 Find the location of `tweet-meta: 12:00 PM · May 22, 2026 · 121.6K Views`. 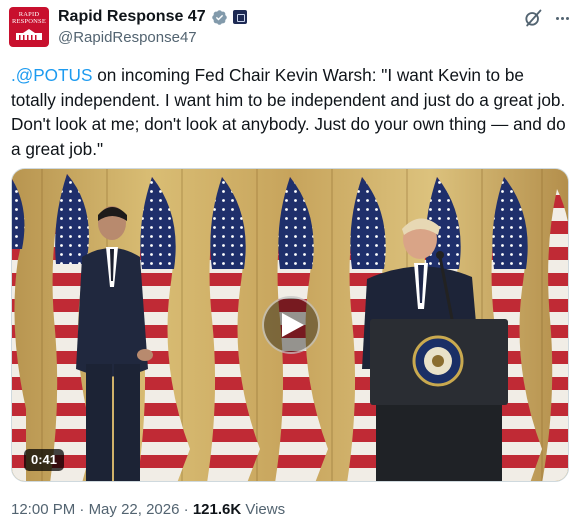

tweet-meta: 12:00 PM · May 22, 2026 · 121.6K Views is located at coordinates (148, 509).